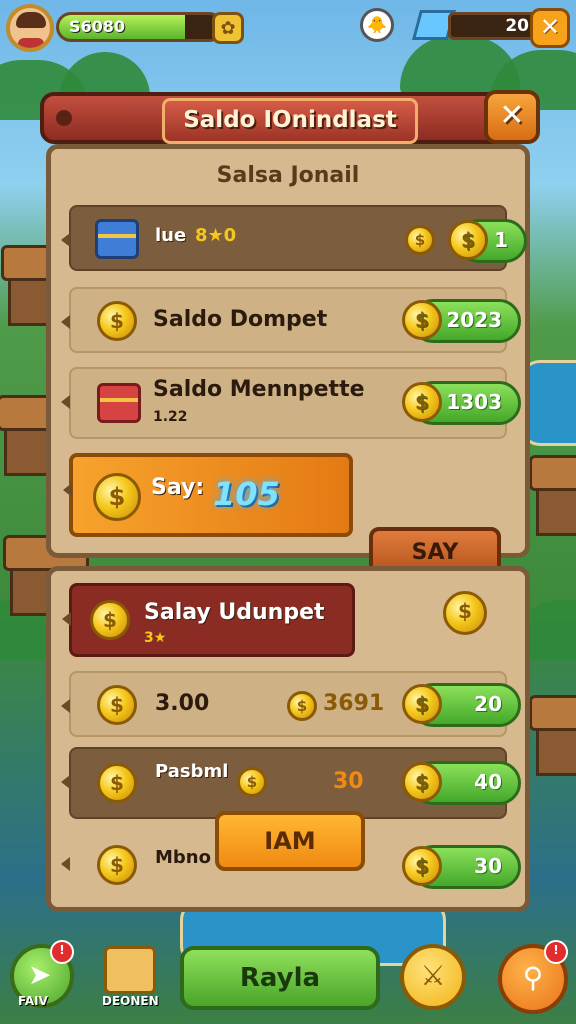 The image size is (576, 1024). Describe the element at coordinates (294, 238) in the screenshot. I see `list-item: lue 8★0 $ $ 1` at that location.